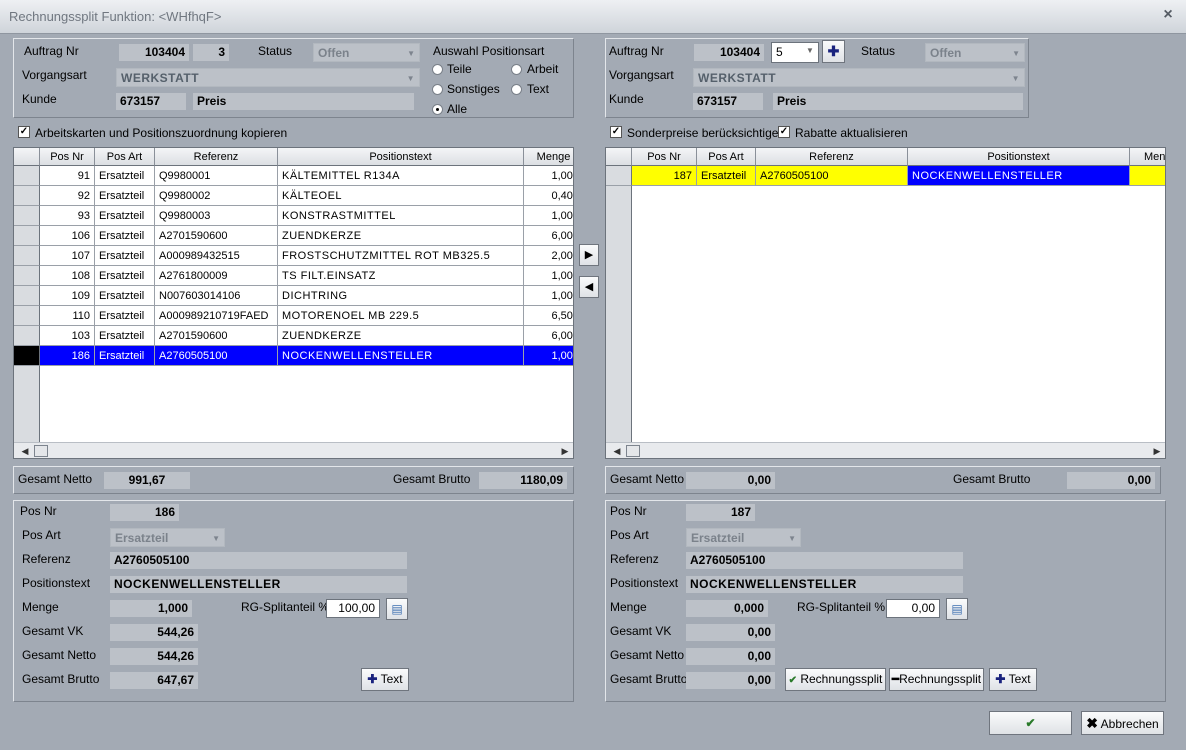  I want to click on right-status-value: Offen, so click(946, 53).